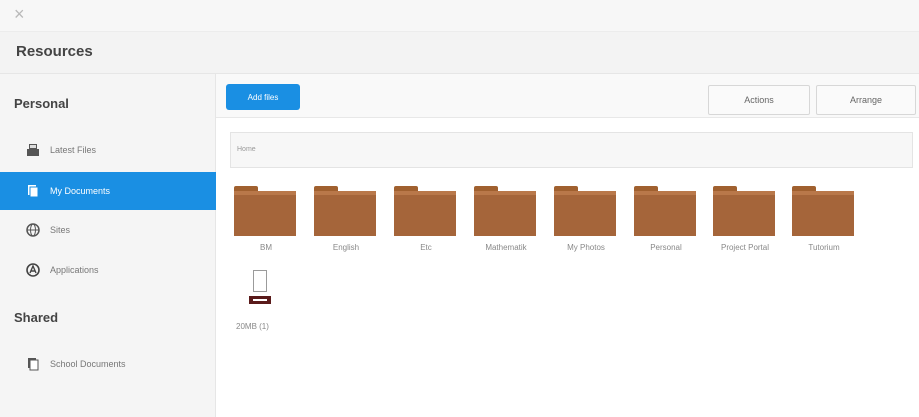 Image resolution: width=919 pixels, height=417 pixels. What do you see at coordinates (263, 97) in the screenshot?
I see `add-files-button: Add files` at bounding box center [263, 97].